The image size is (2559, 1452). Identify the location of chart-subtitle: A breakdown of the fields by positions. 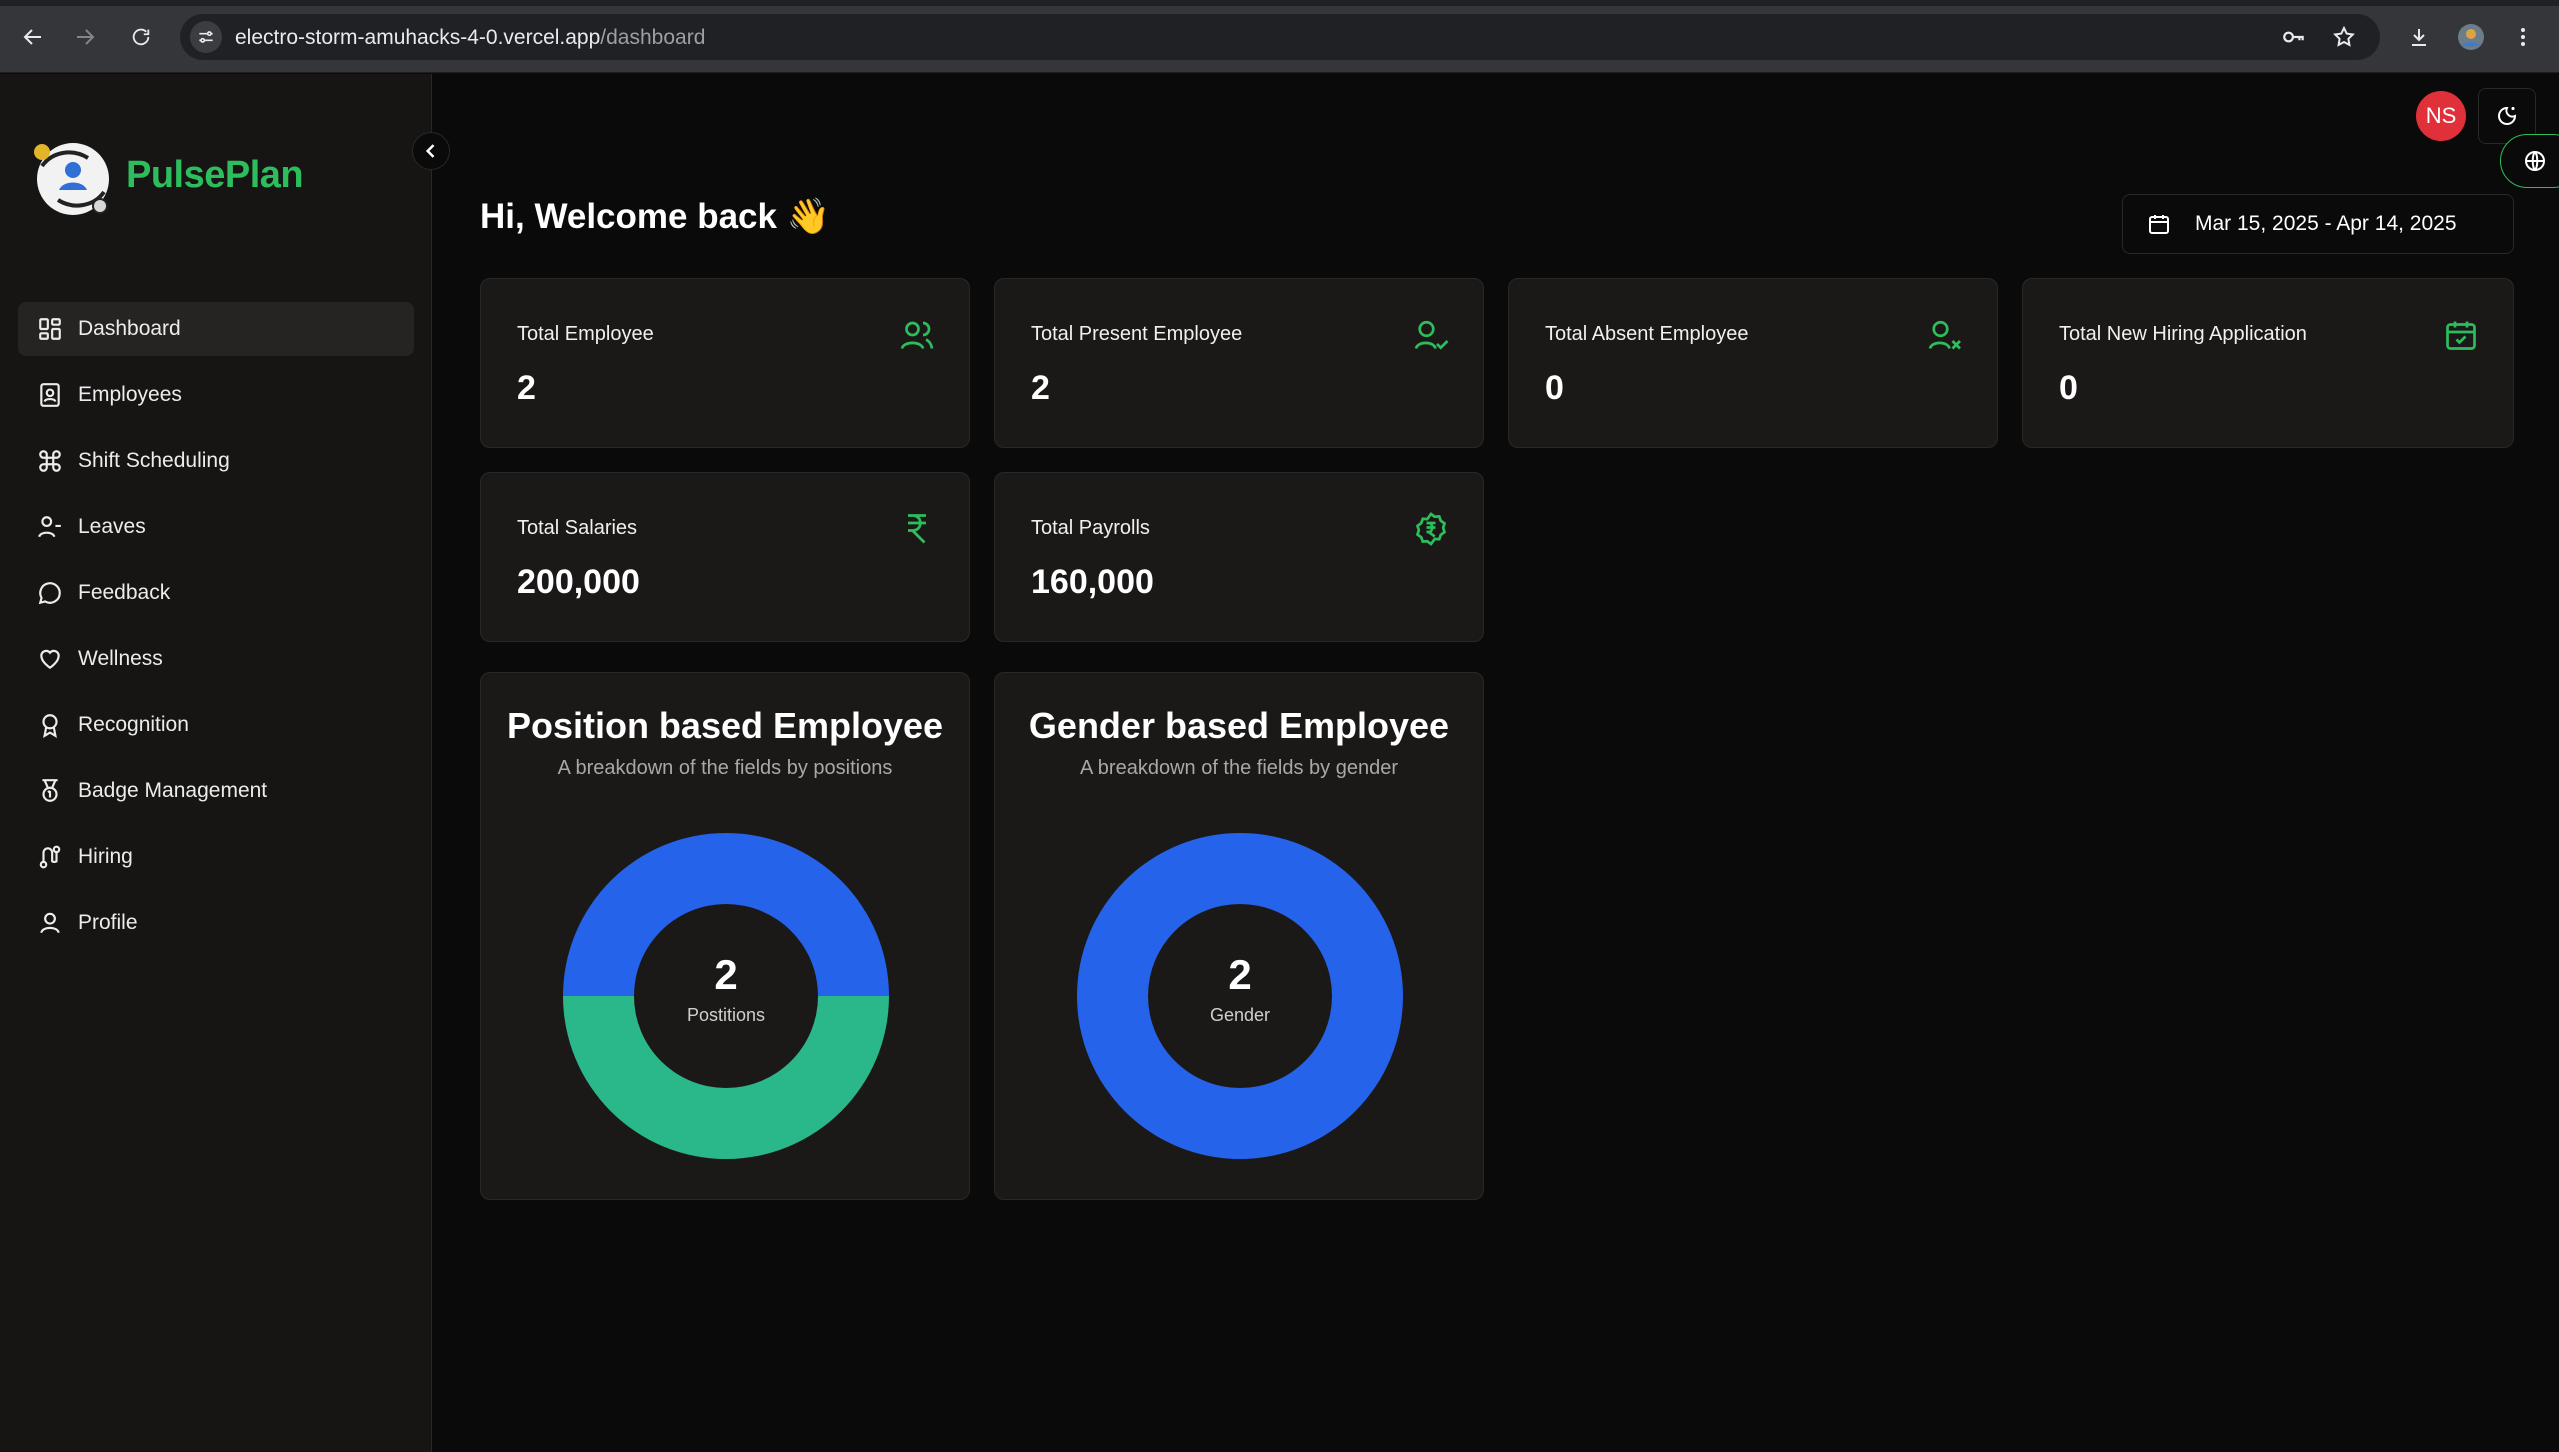
(725, 768).